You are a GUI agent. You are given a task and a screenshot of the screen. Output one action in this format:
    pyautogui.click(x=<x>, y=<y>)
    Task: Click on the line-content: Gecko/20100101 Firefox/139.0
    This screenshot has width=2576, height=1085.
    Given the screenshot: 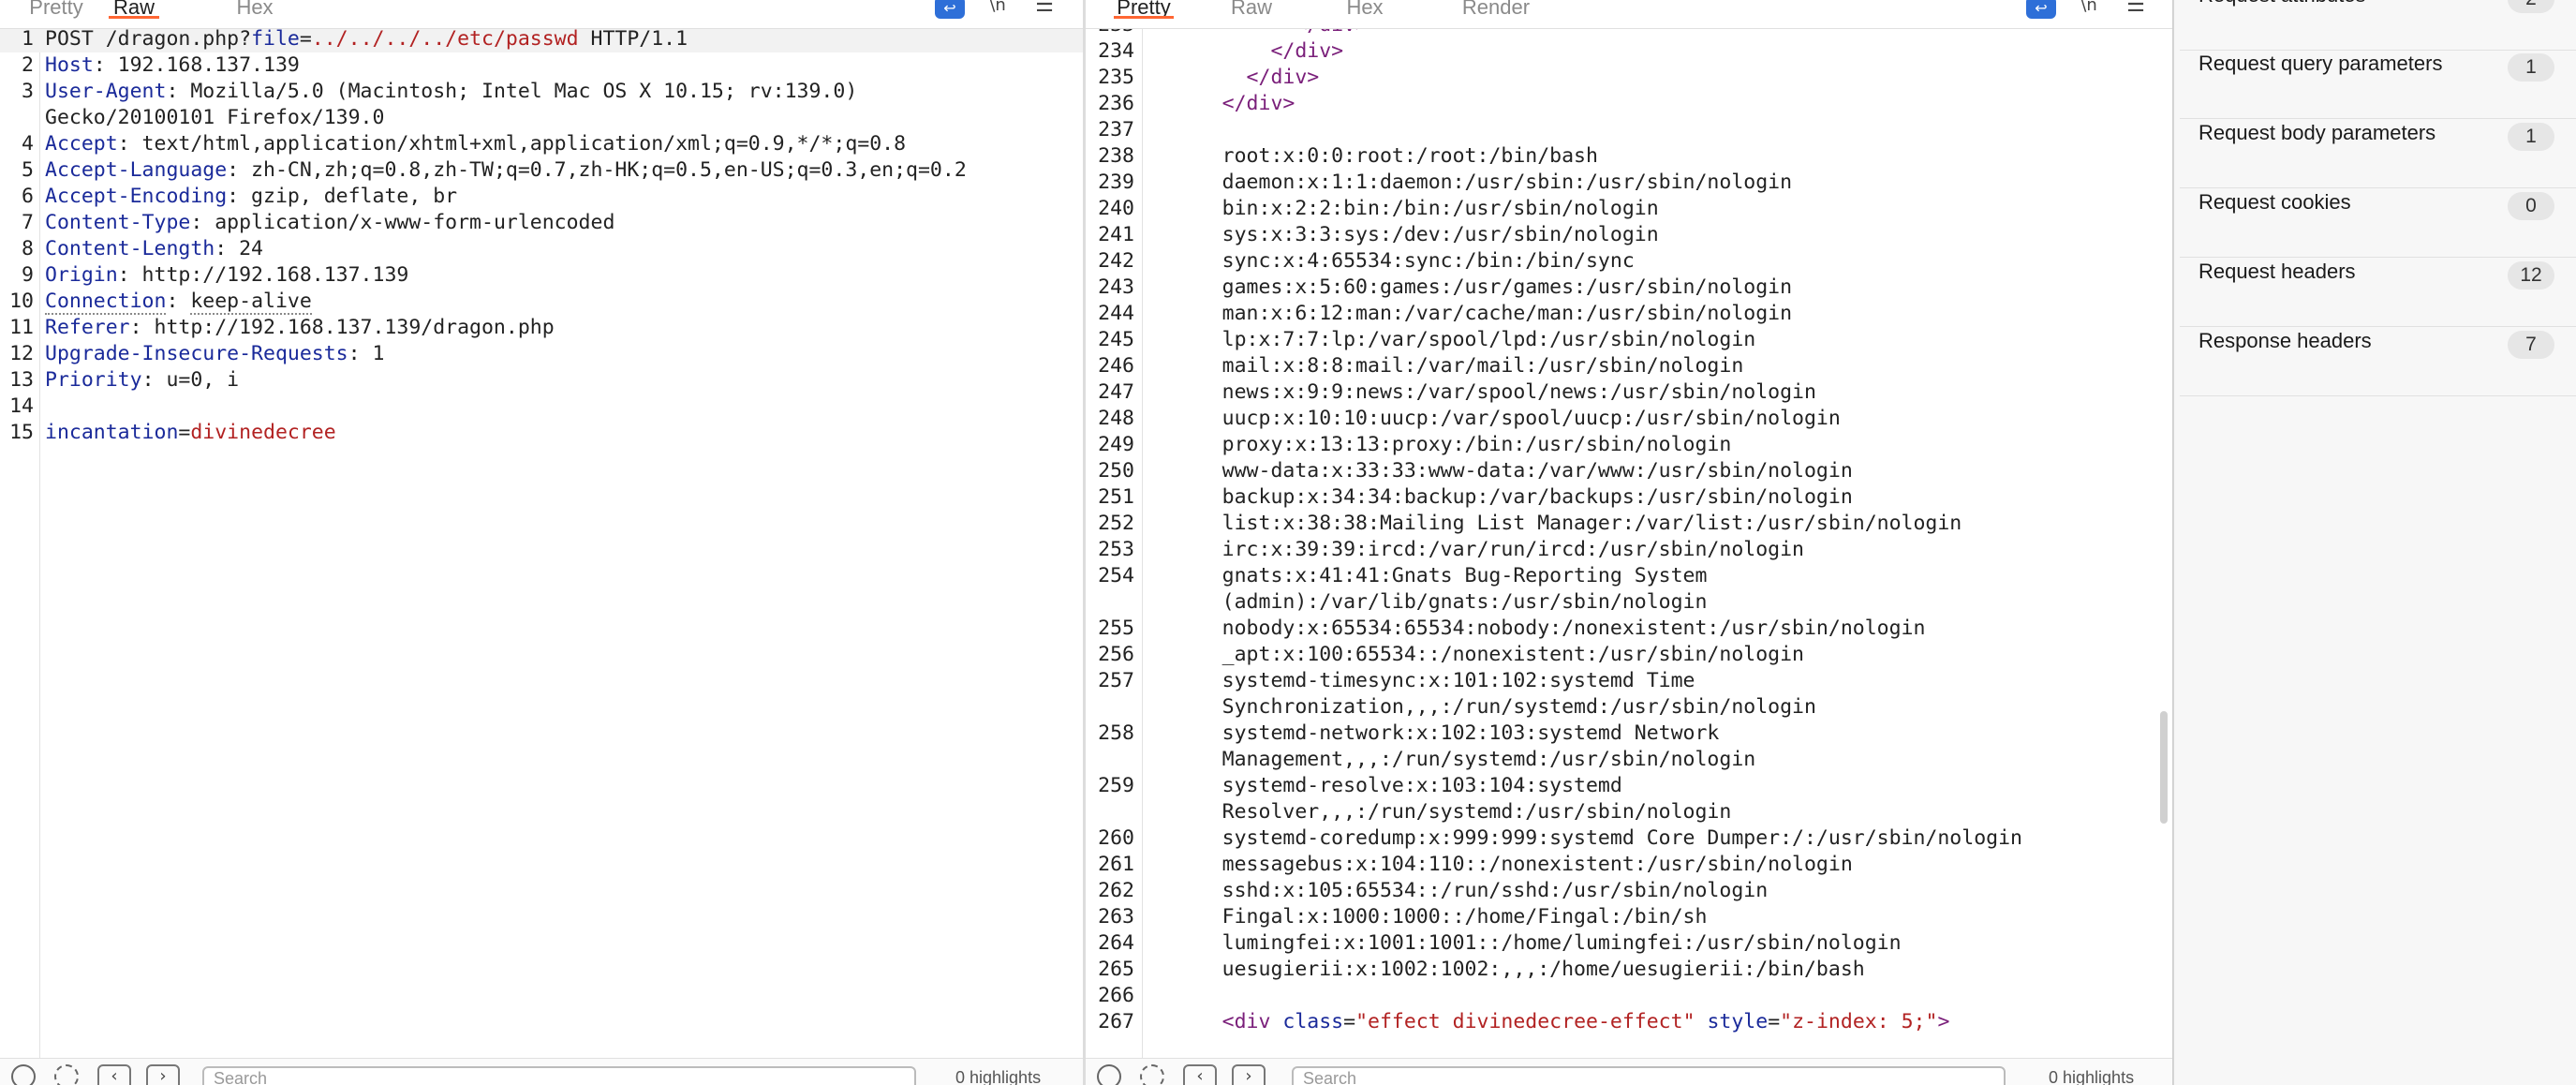 What is the action you would take?
    pyautogui.click(x=214, y=118)
    